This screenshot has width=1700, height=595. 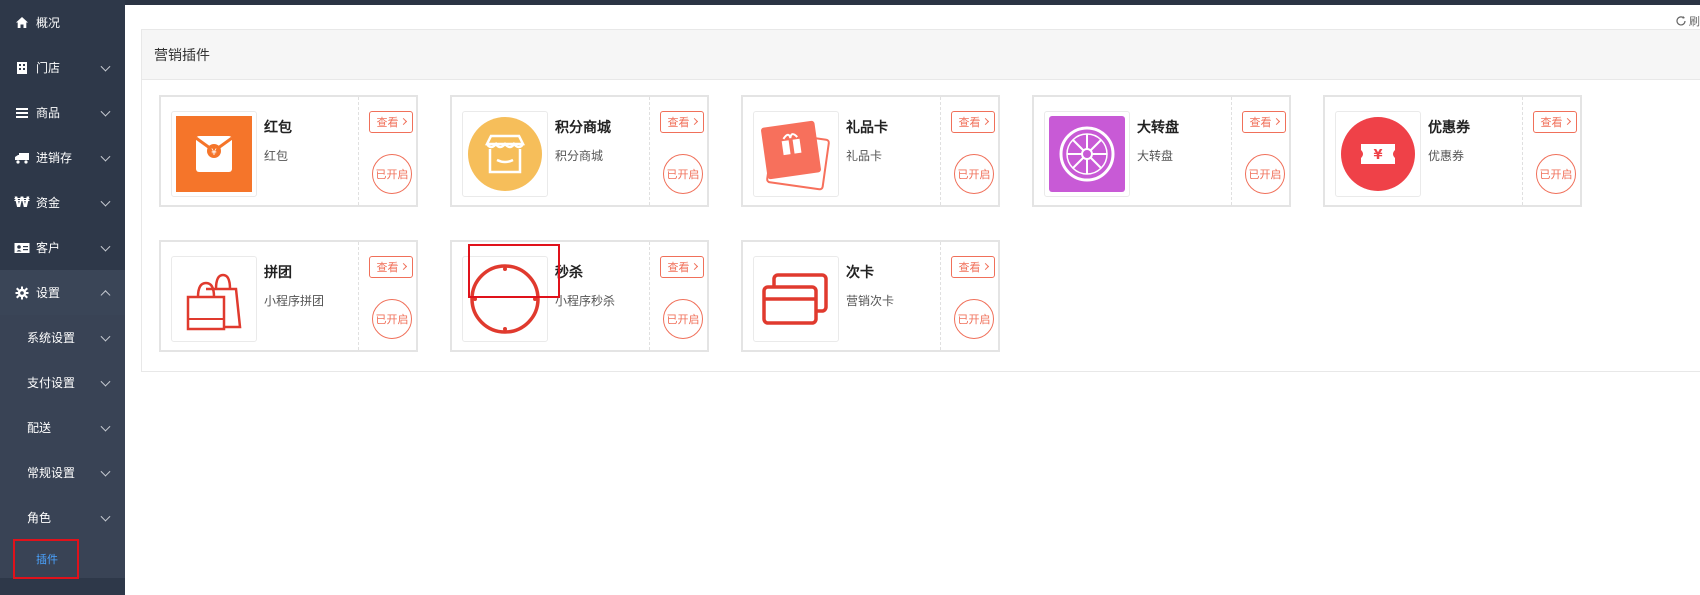 I want to click on won-icon: ₩, so click(x=22, y=202).